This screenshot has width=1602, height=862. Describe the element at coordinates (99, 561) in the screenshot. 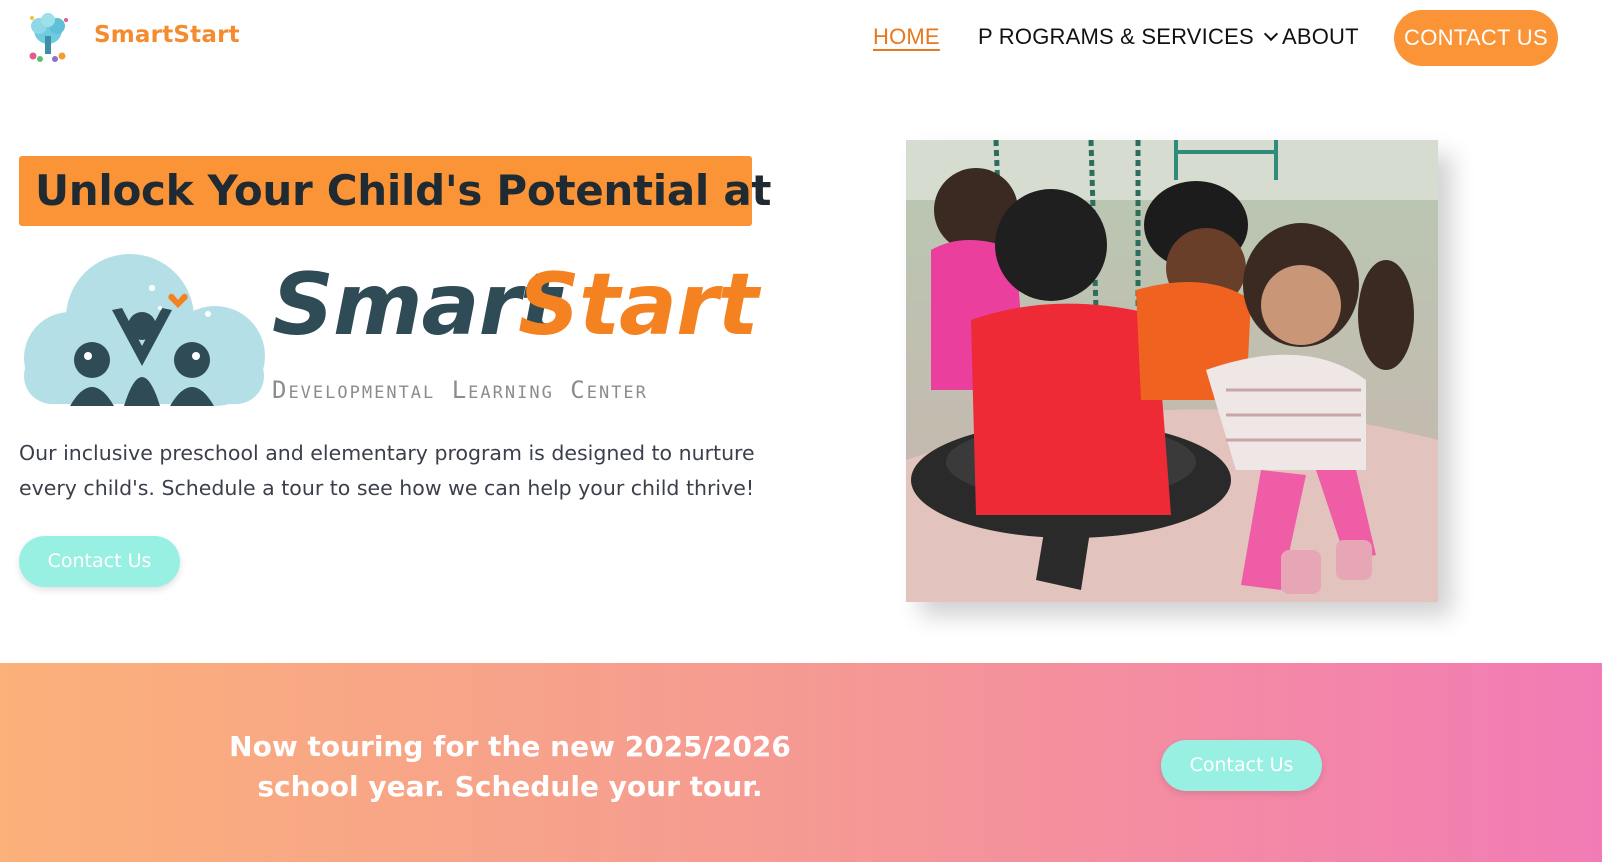

I see `hero-contact-button: Contact Us` at that location.